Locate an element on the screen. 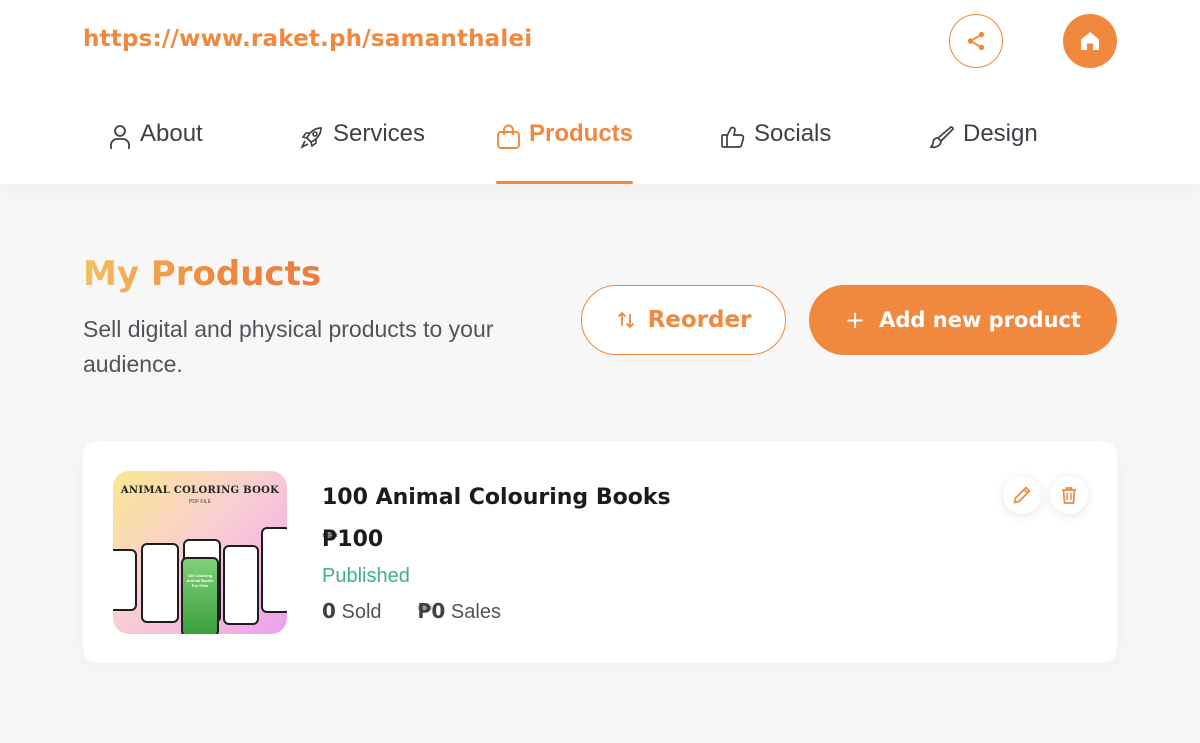  tab-products: Products is located at coordinates (565, 142).